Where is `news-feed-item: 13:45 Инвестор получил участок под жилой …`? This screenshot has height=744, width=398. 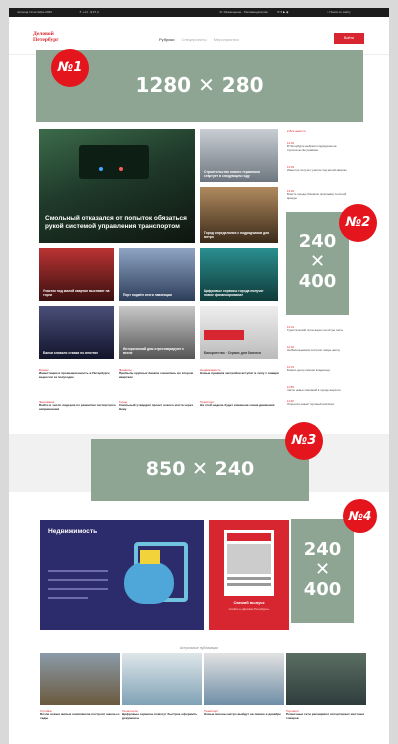
news-feed-item: 13:45 Инвестор получил участок под жилой … is located at coordinates (319, 169).